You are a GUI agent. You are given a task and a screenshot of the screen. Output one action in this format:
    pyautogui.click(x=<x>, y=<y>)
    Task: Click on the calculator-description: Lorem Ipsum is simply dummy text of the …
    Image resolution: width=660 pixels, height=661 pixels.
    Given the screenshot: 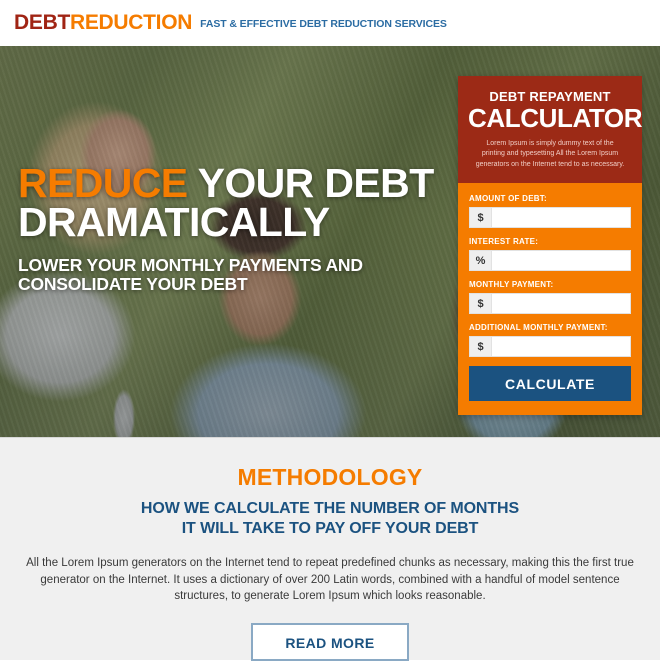 What is the action you would take?
    pyautogui.click(x=550, y=154)
    